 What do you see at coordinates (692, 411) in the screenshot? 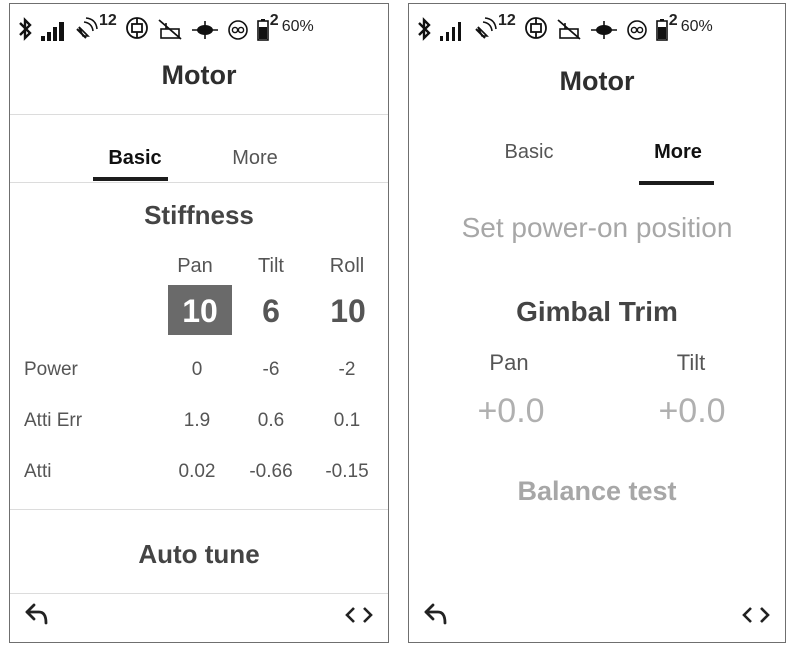
I see `trim-value-tilt: +0.0` at bounding box center [692, 411].